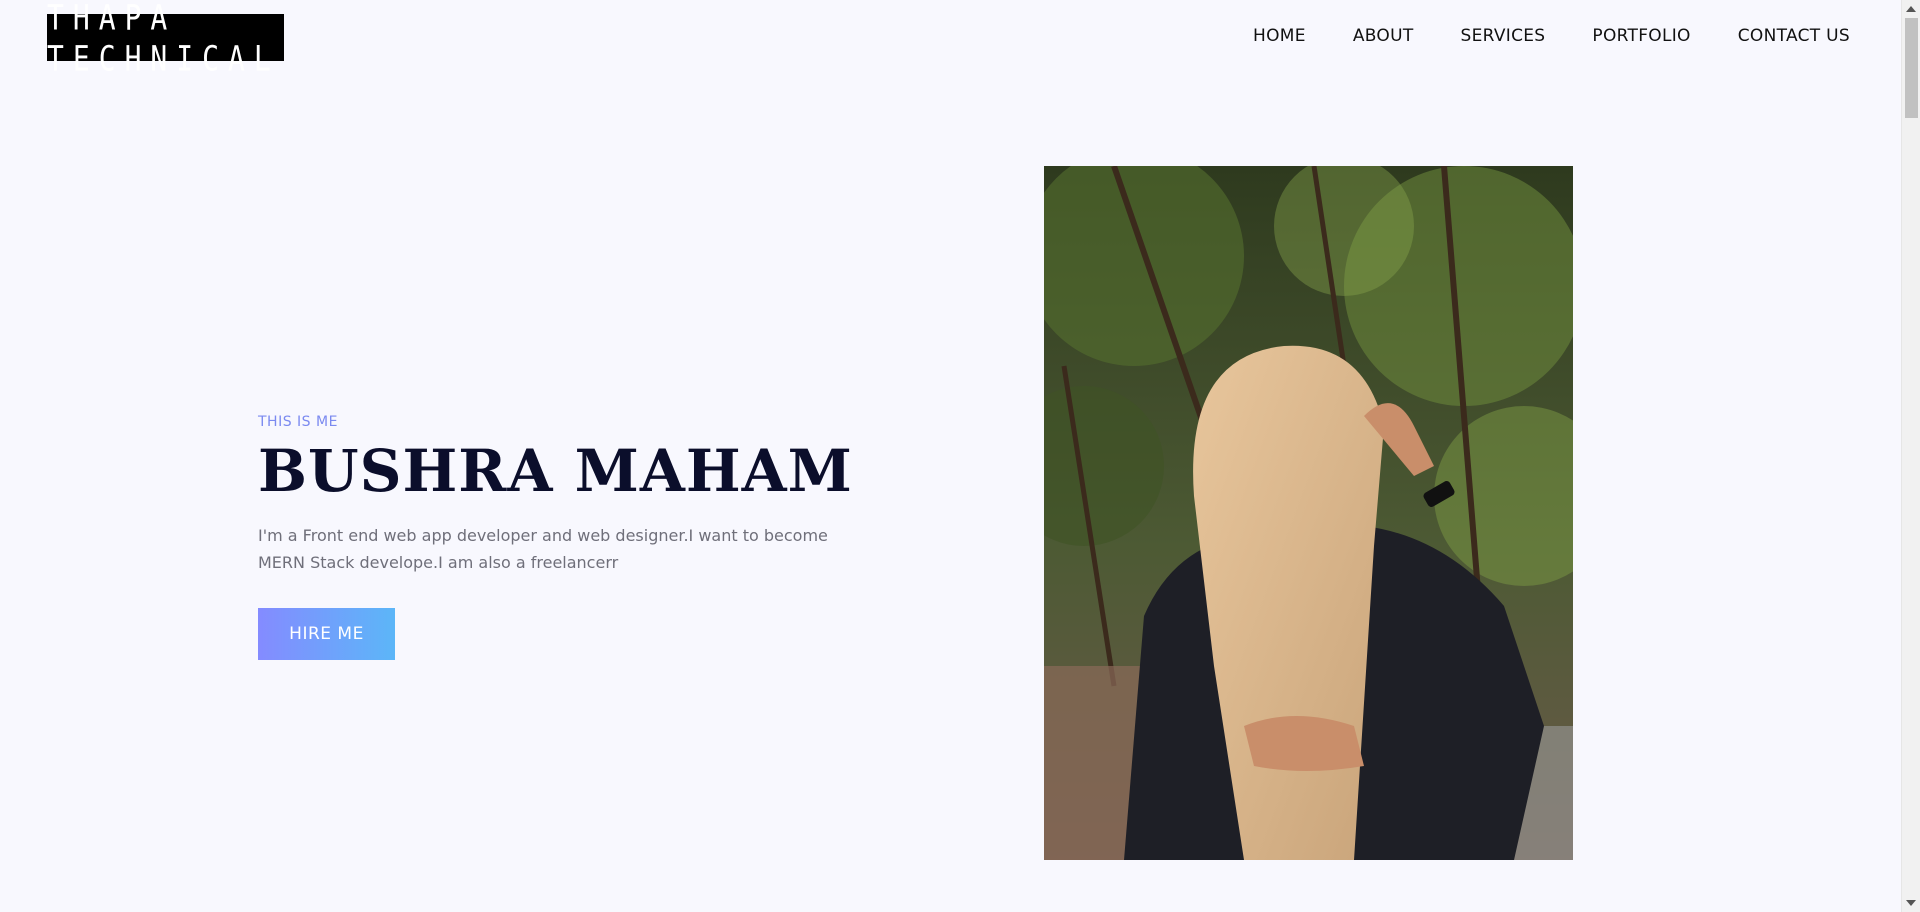 The image size is (1920, 912). Describe the element at coordinates (1911, 903) in the screenshot. I see `scroll-down-arrow-icon` at that location.